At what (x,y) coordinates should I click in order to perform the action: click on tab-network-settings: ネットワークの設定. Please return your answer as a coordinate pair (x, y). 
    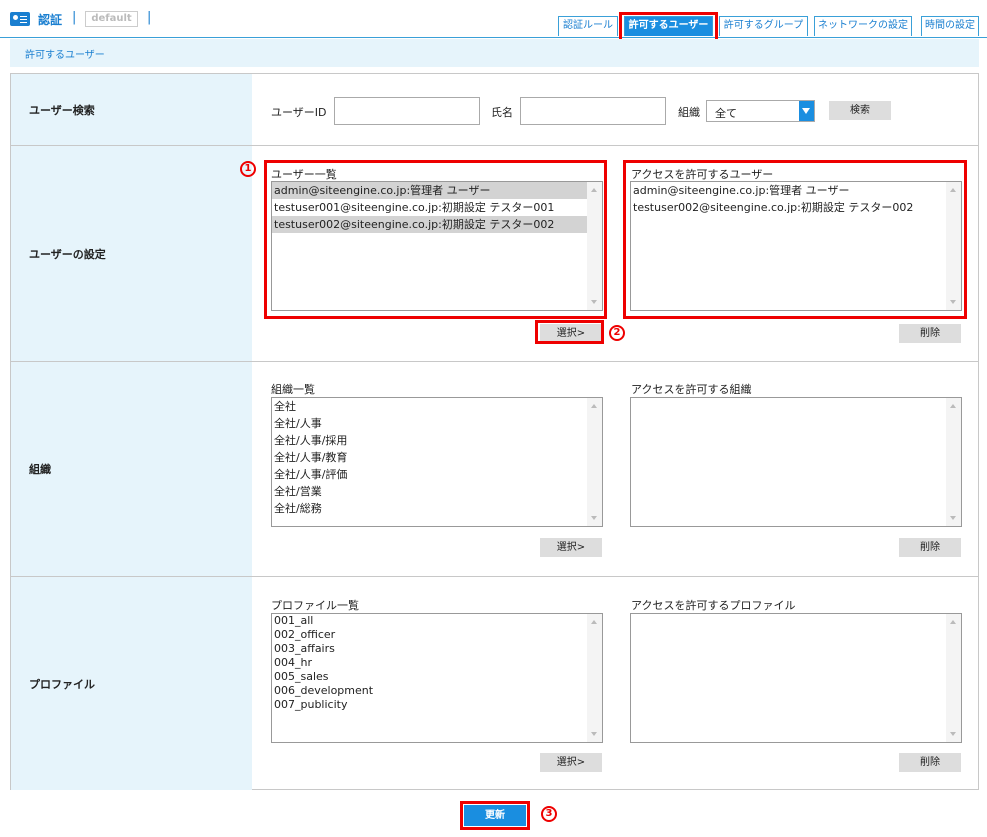
    Looking at the image, I should click on (863, 26).